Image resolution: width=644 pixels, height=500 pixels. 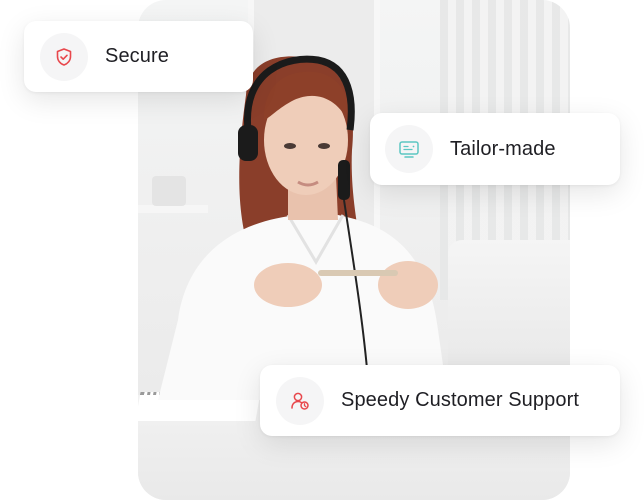 I want to click on feature-label-tailor-made: Tailor-made, so click(x=503, y=148).